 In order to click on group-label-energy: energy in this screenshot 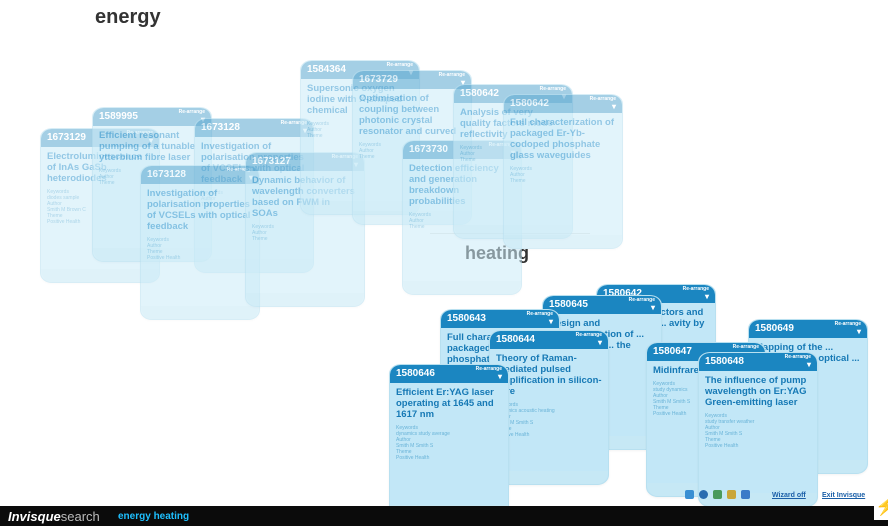, I will do `click(128, 17)`.